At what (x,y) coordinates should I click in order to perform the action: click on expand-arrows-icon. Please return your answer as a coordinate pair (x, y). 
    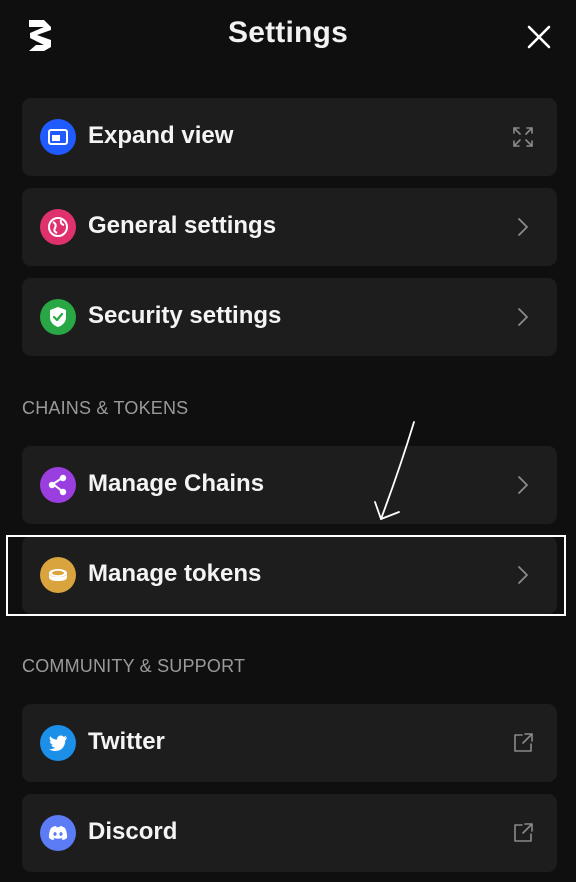
    Looking at the image, I should click on (523, 137).